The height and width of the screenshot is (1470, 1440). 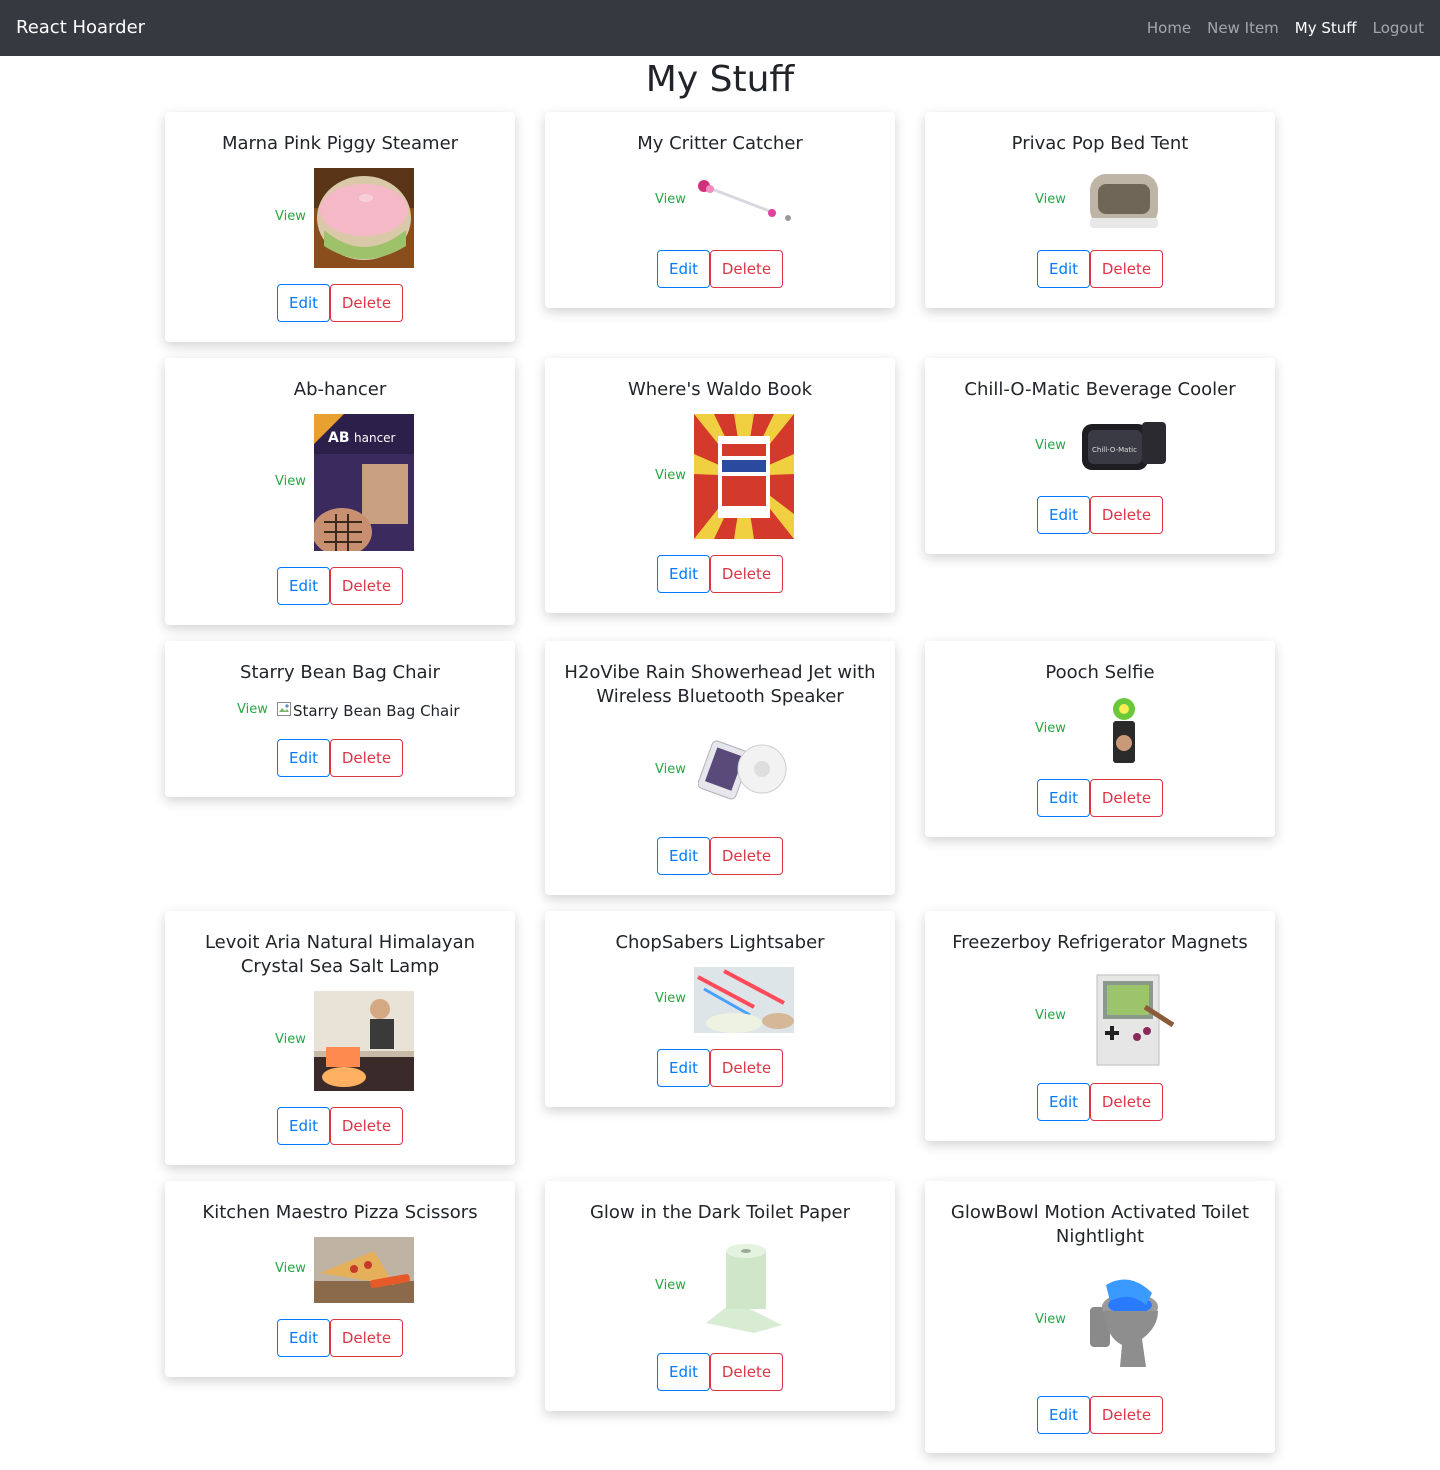 I want to click on item-title: Freezerboy Refrigerator Magnets, so click(x=1100, y=942).